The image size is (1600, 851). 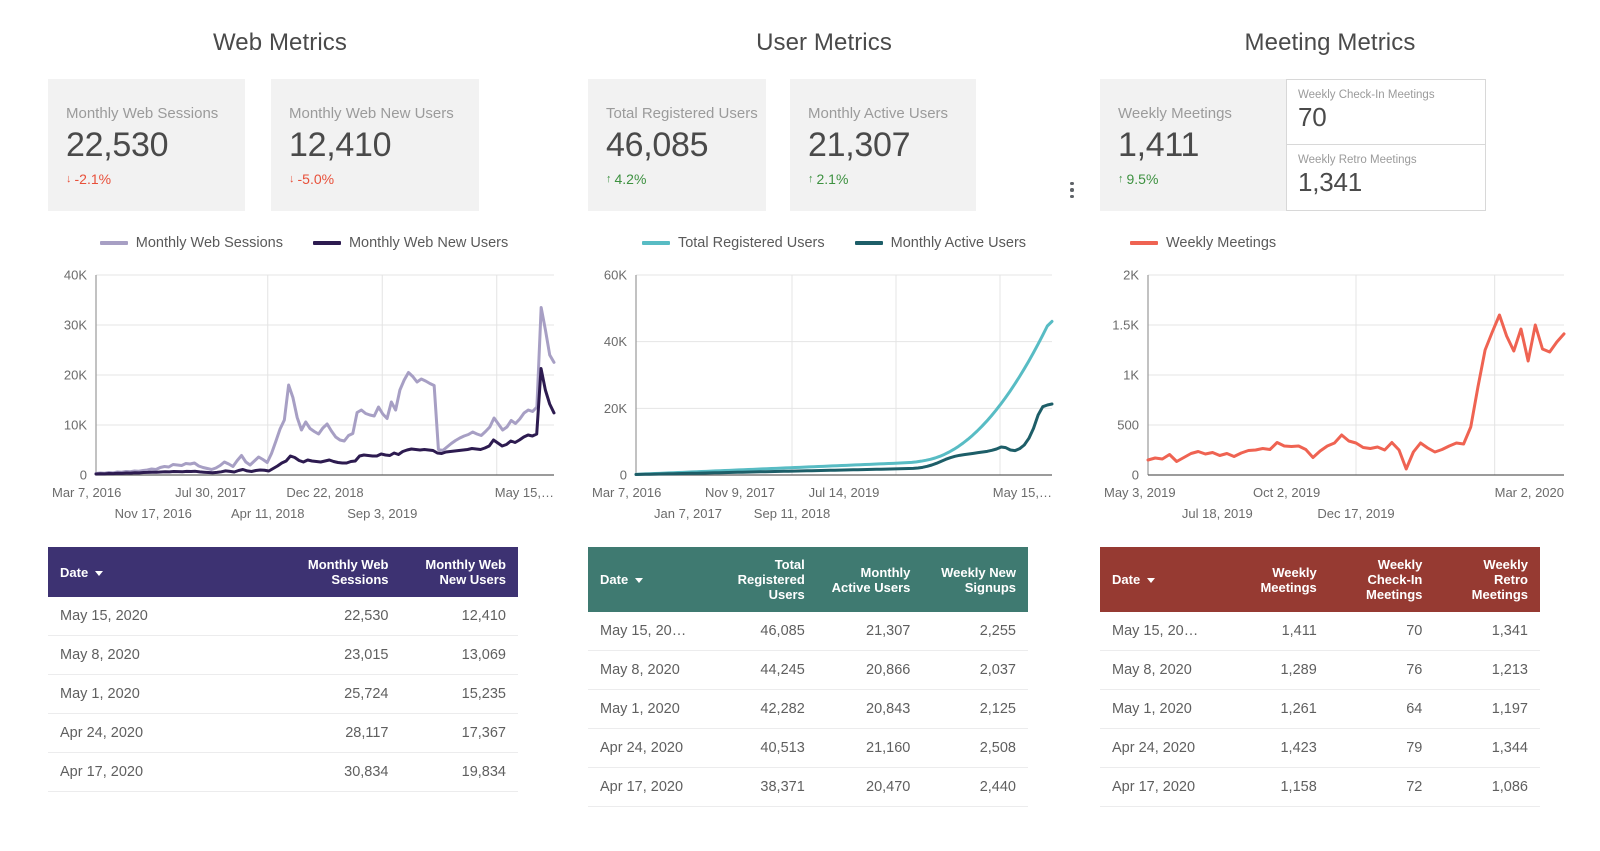 I want to click on table-row: May 8, 2020 1,289 76 1,213, so click(x=1320, y=670).